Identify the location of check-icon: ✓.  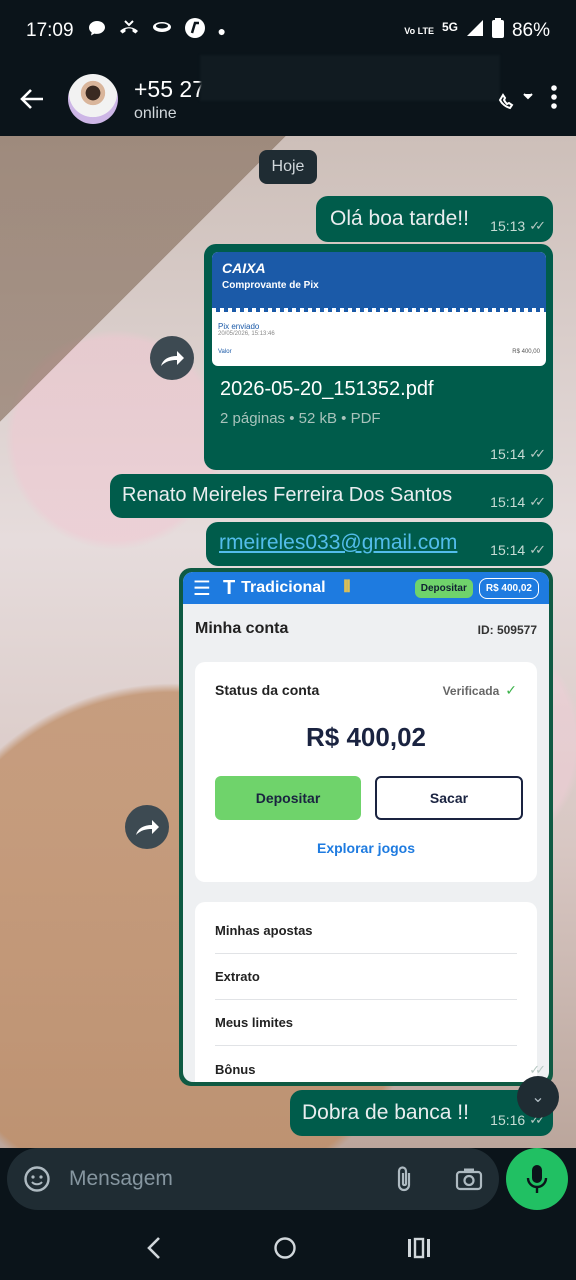
(511, 690).